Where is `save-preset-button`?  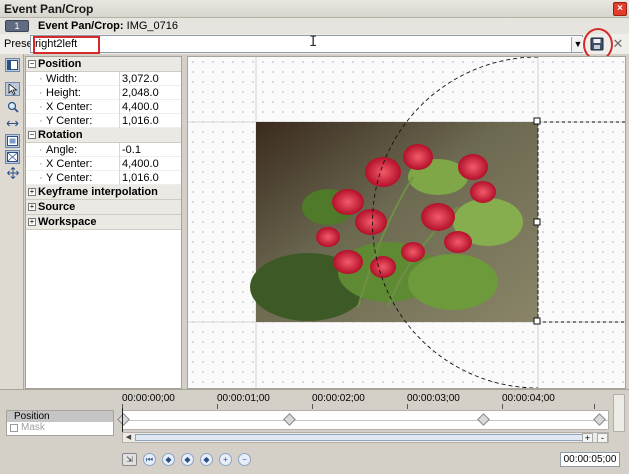
save-preset-button is located at coordinates (597, 44).